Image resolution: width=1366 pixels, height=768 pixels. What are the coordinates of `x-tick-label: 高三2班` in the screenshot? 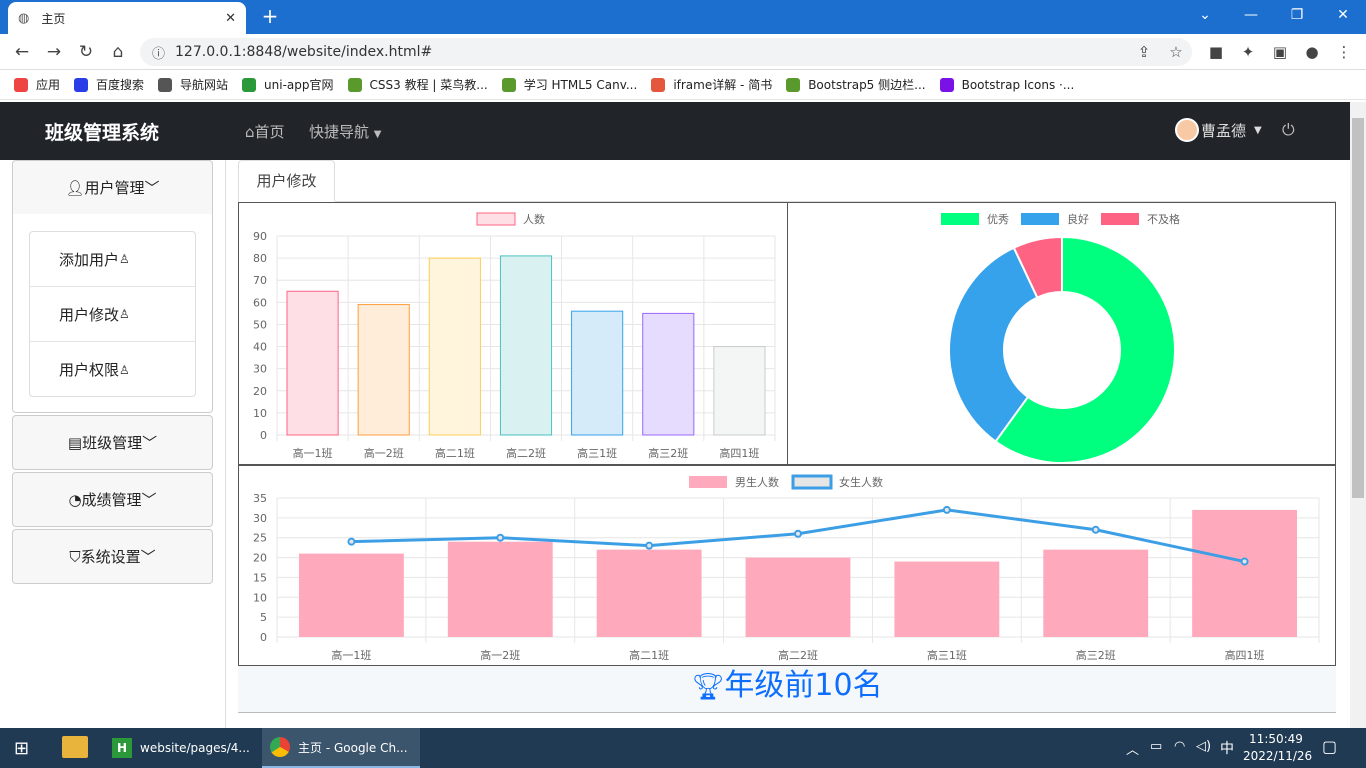 It's located at (668, 453).